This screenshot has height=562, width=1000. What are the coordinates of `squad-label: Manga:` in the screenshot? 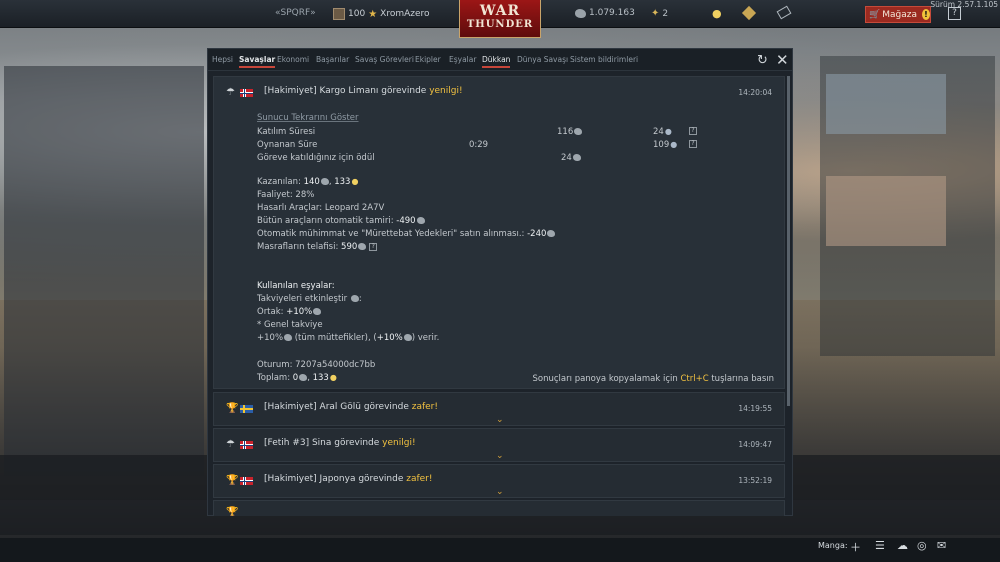 It's located at (833, 545).